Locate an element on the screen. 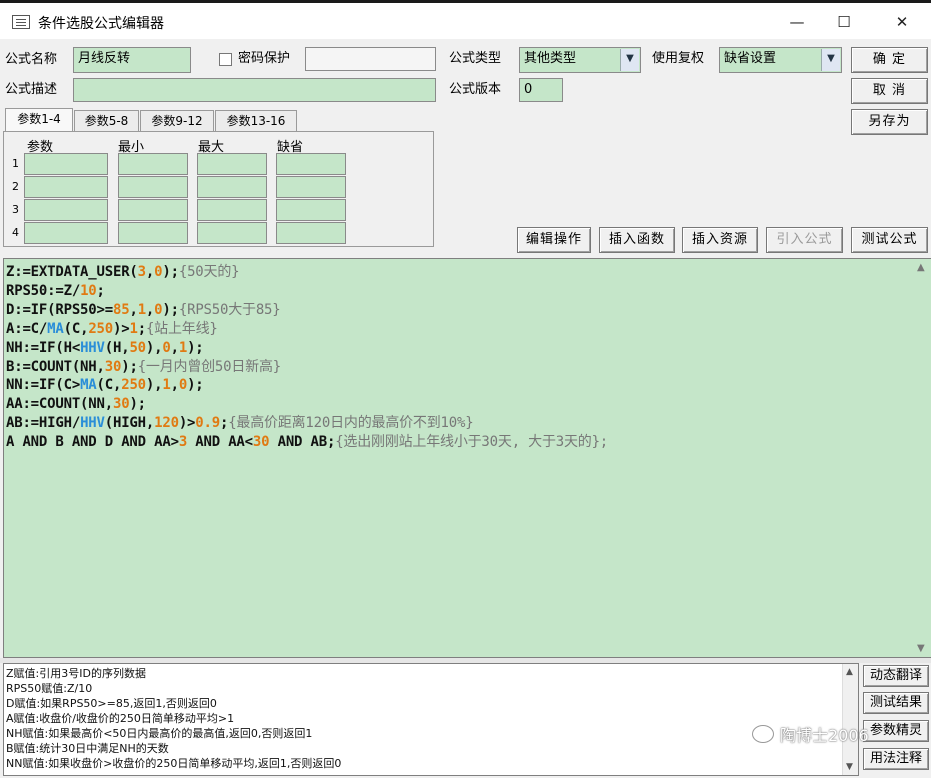  code-token: , is located at coordinates (150, 272).